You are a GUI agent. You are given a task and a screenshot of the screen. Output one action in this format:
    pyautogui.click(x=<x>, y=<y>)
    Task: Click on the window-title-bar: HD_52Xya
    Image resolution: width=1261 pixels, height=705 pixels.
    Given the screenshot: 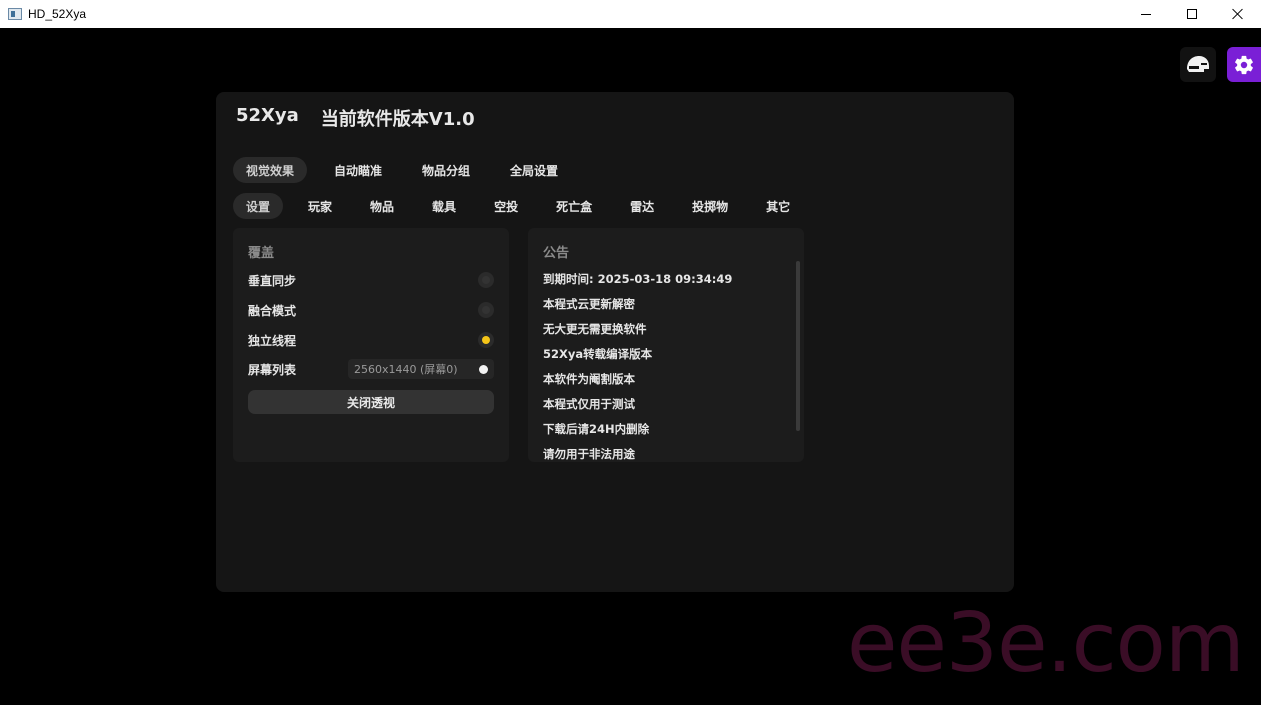 What is the action you would take?
    pyautogui.click(x=630, y=14)
    